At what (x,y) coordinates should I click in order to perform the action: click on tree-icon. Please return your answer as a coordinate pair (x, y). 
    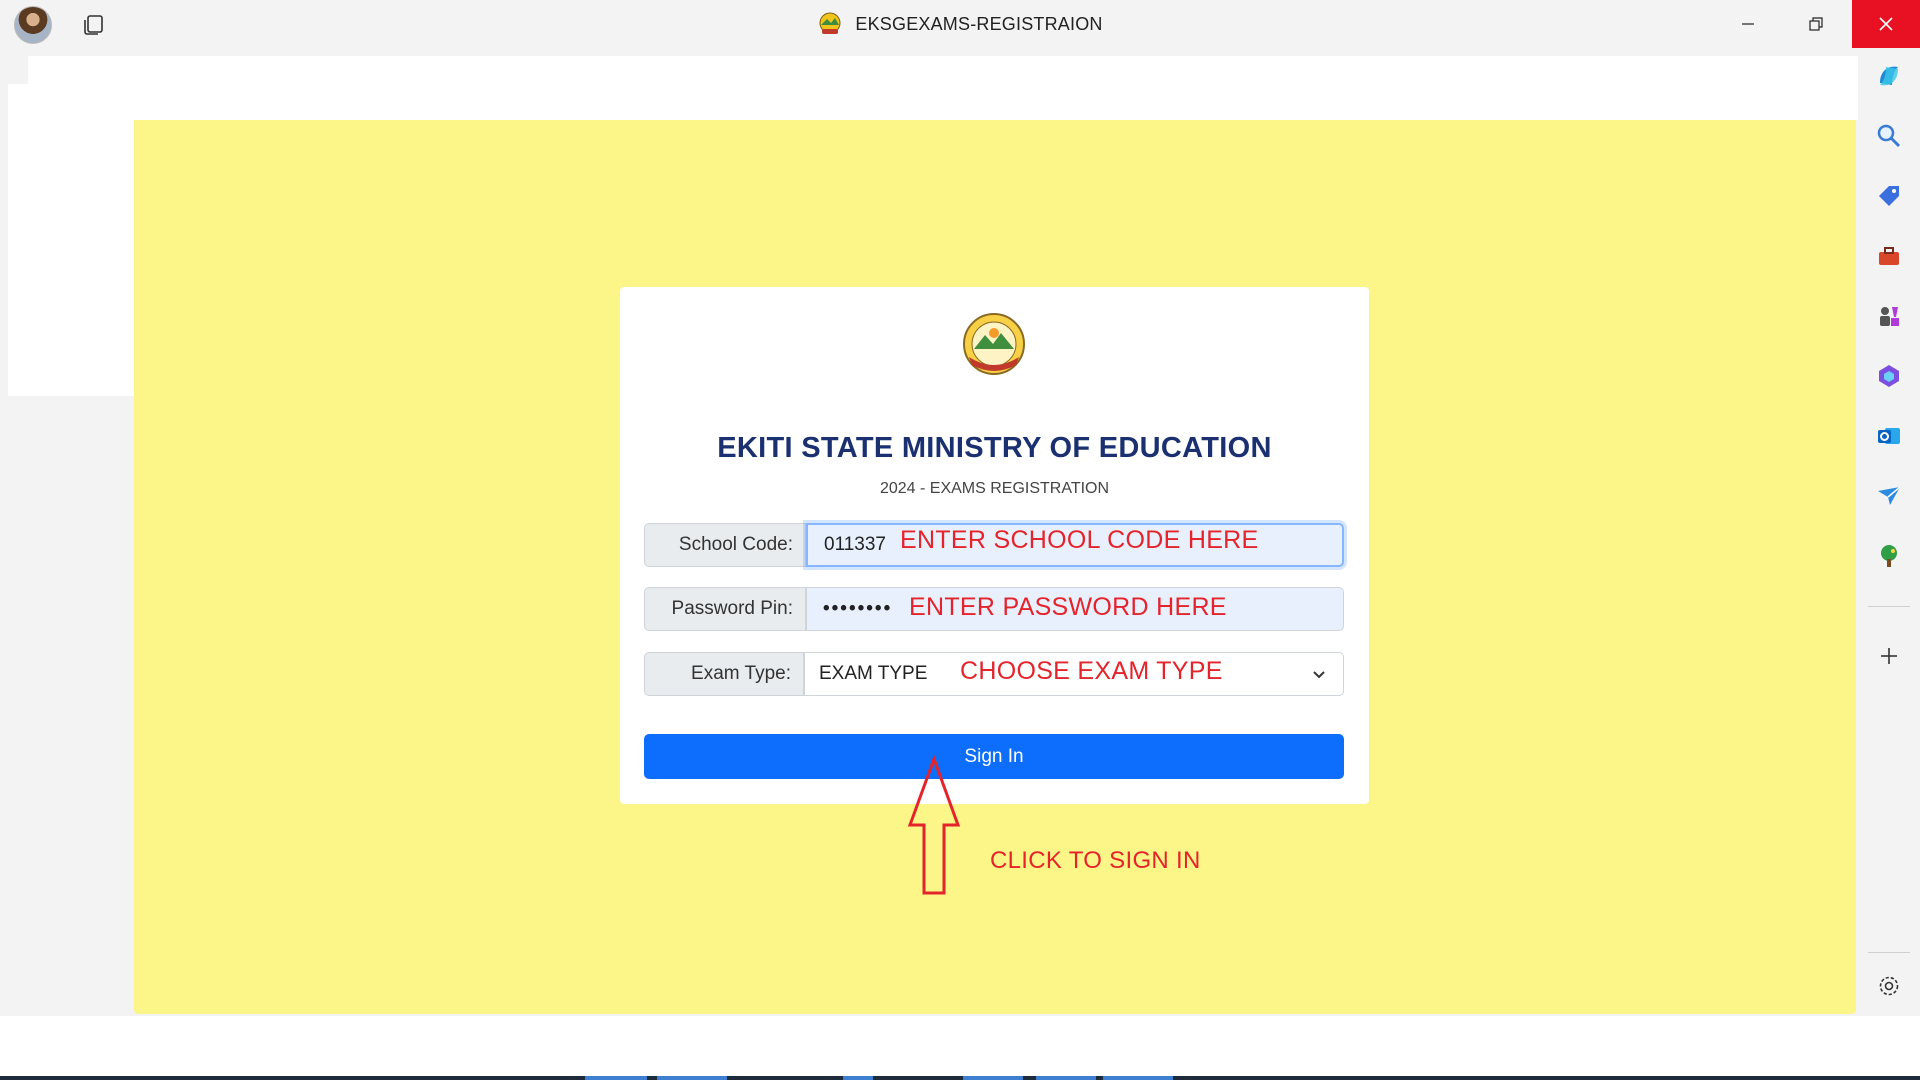
    Looking at the image, I should click on (1889, 556).